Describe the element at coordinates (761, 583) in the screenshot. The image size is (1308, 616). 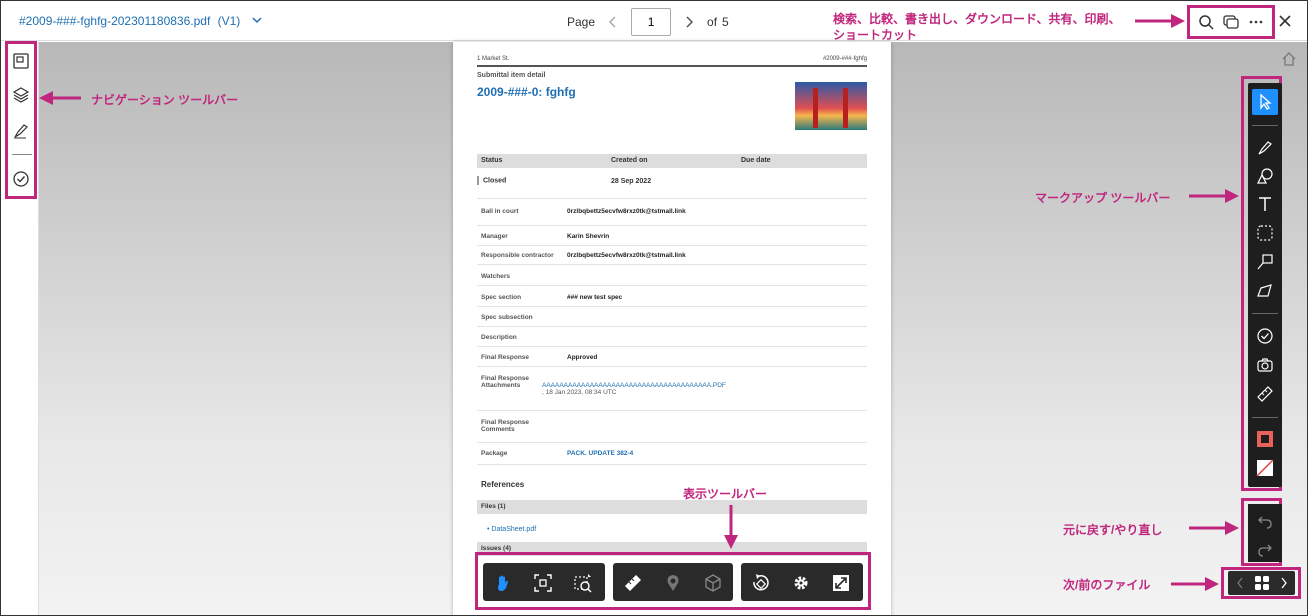
I see `rotate-view-icon` at that location.